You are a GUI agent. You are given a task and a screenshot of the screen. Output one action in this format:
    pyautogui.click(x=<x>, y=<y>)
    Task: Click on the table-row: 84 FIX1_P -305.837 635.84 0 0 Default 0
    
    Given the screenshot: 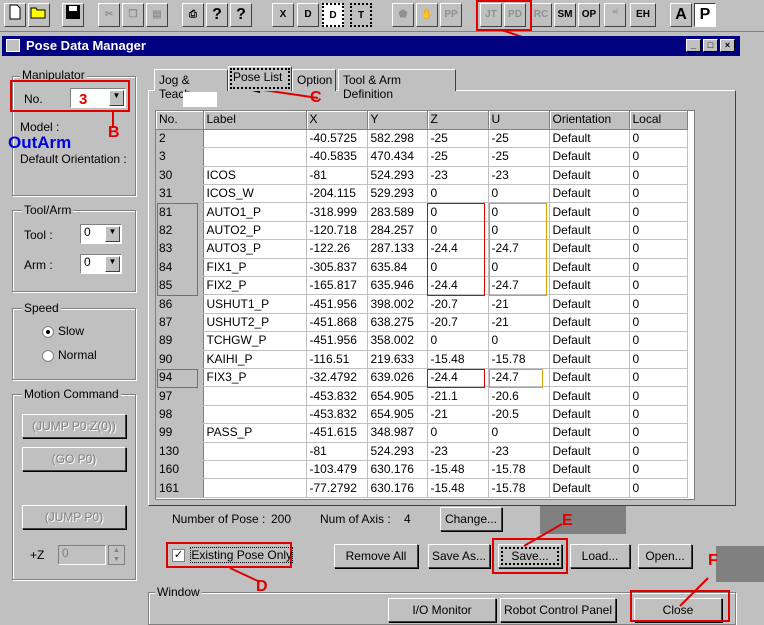 What is the action you would take?
    pyautogui.click(x=422, y=268)
    